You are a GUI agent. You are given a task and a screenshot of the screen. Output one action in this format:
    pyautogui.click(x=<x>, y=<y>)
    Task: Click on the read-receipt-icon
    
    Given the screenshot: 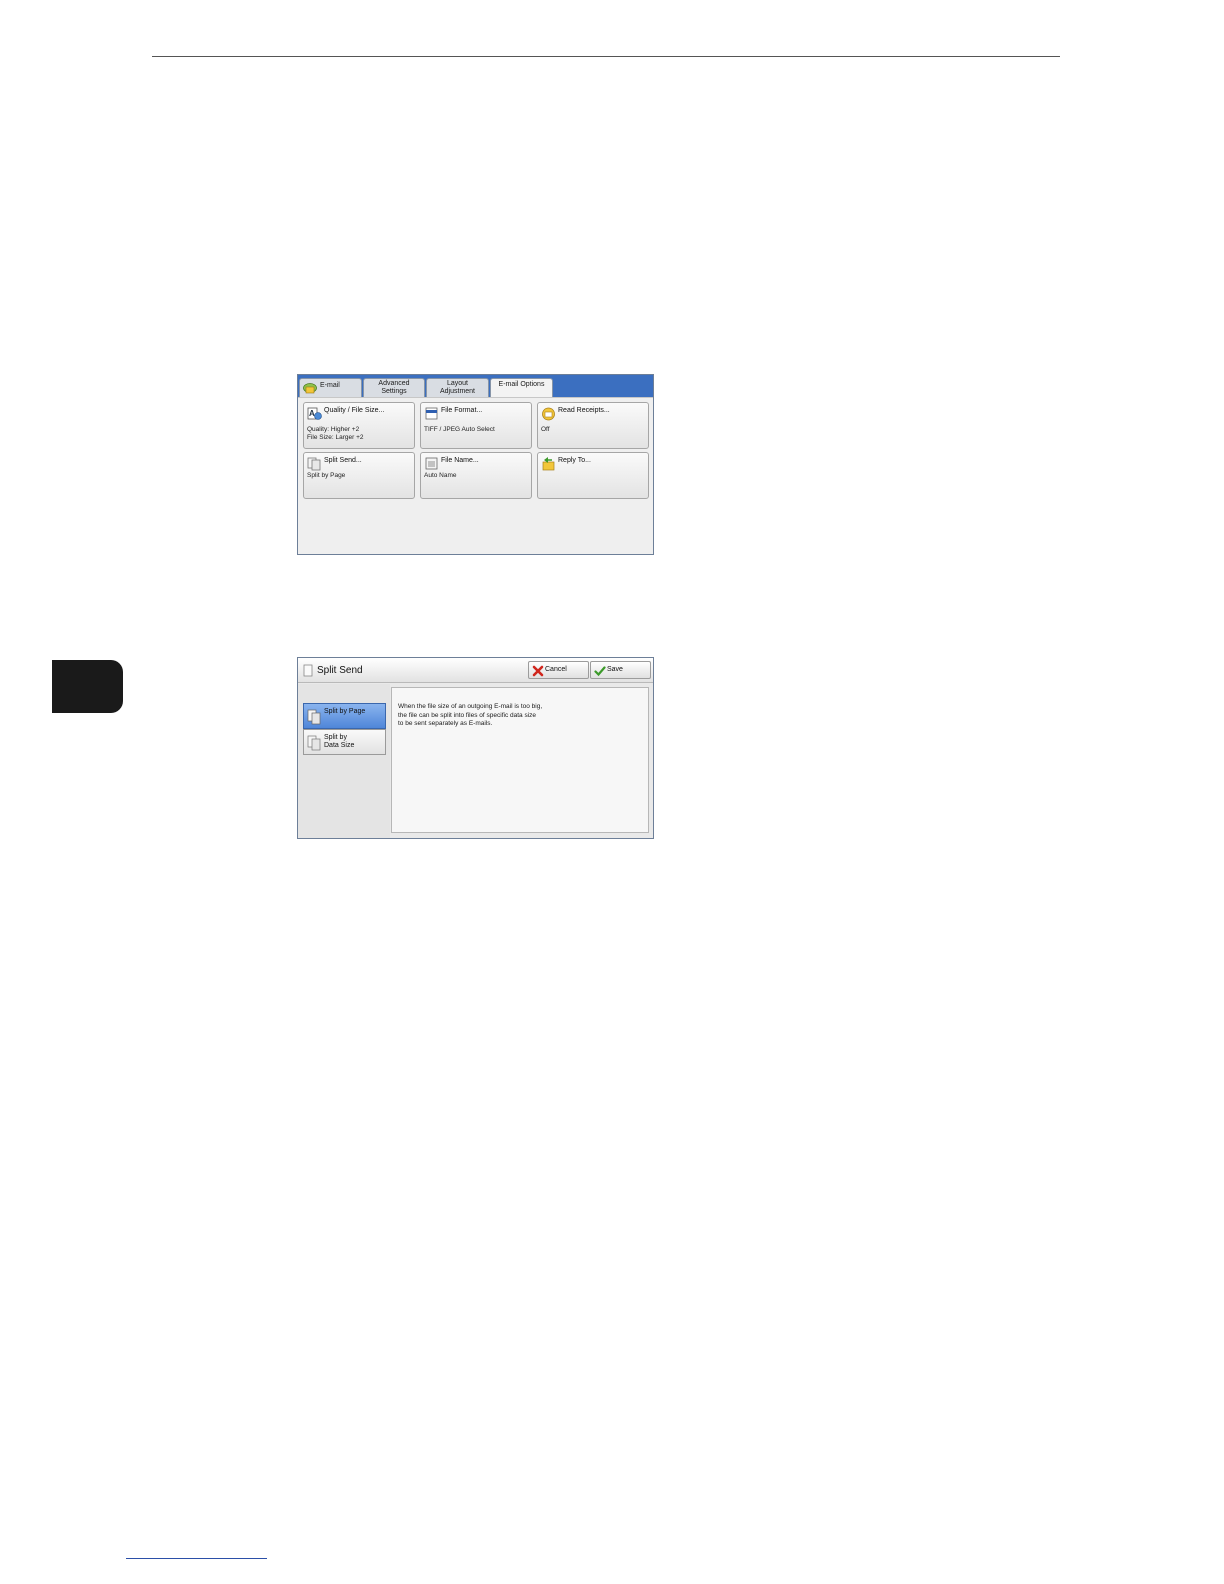 What is the action you would take?
    pyautogui.click(x=548, y=414)
    